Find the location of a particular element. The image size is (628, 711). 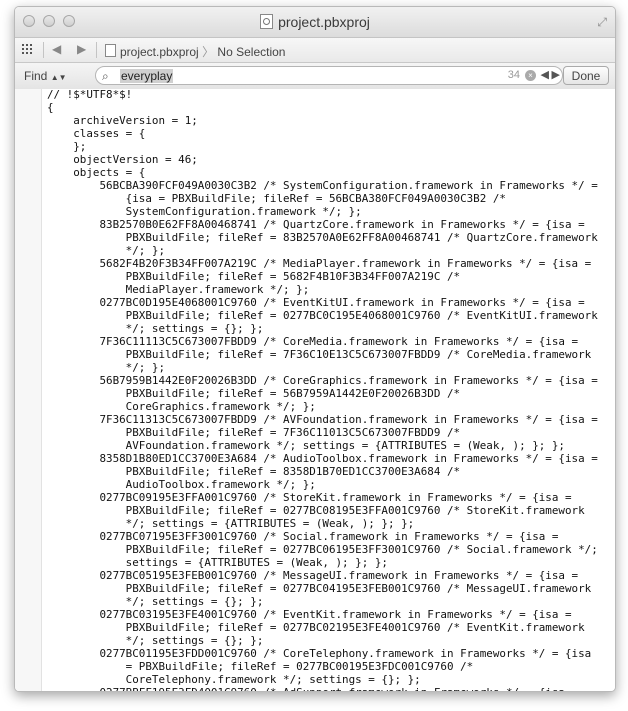

code-line: { is located at coordinates (322, 107).